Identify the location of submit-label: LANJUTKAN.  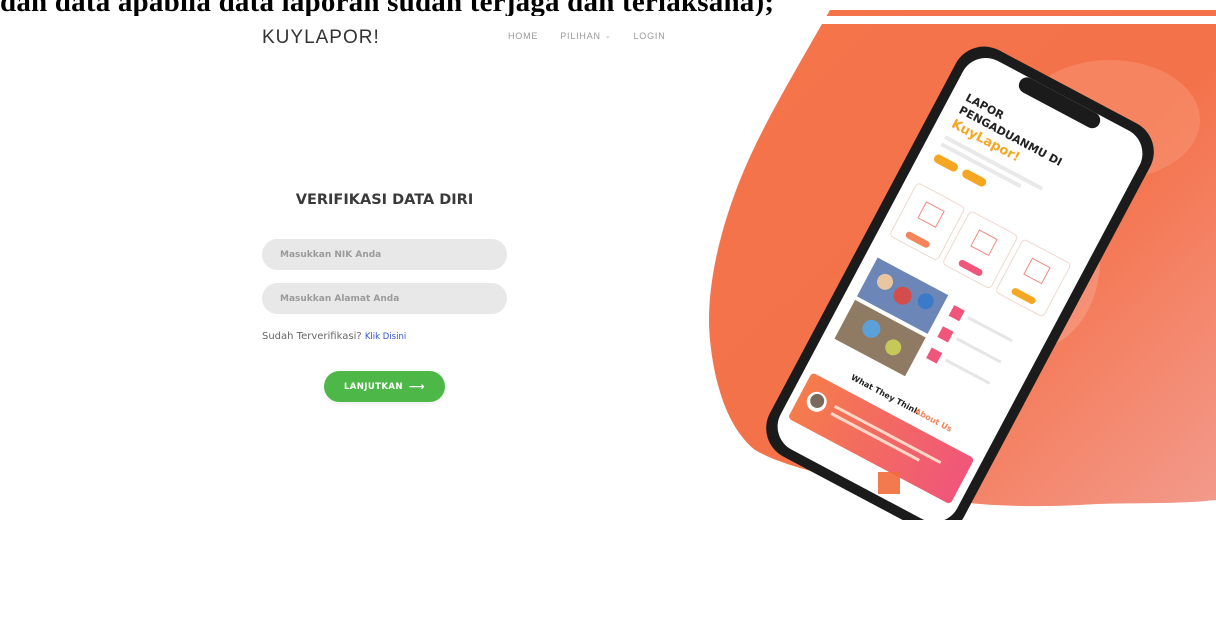
(373, 386).